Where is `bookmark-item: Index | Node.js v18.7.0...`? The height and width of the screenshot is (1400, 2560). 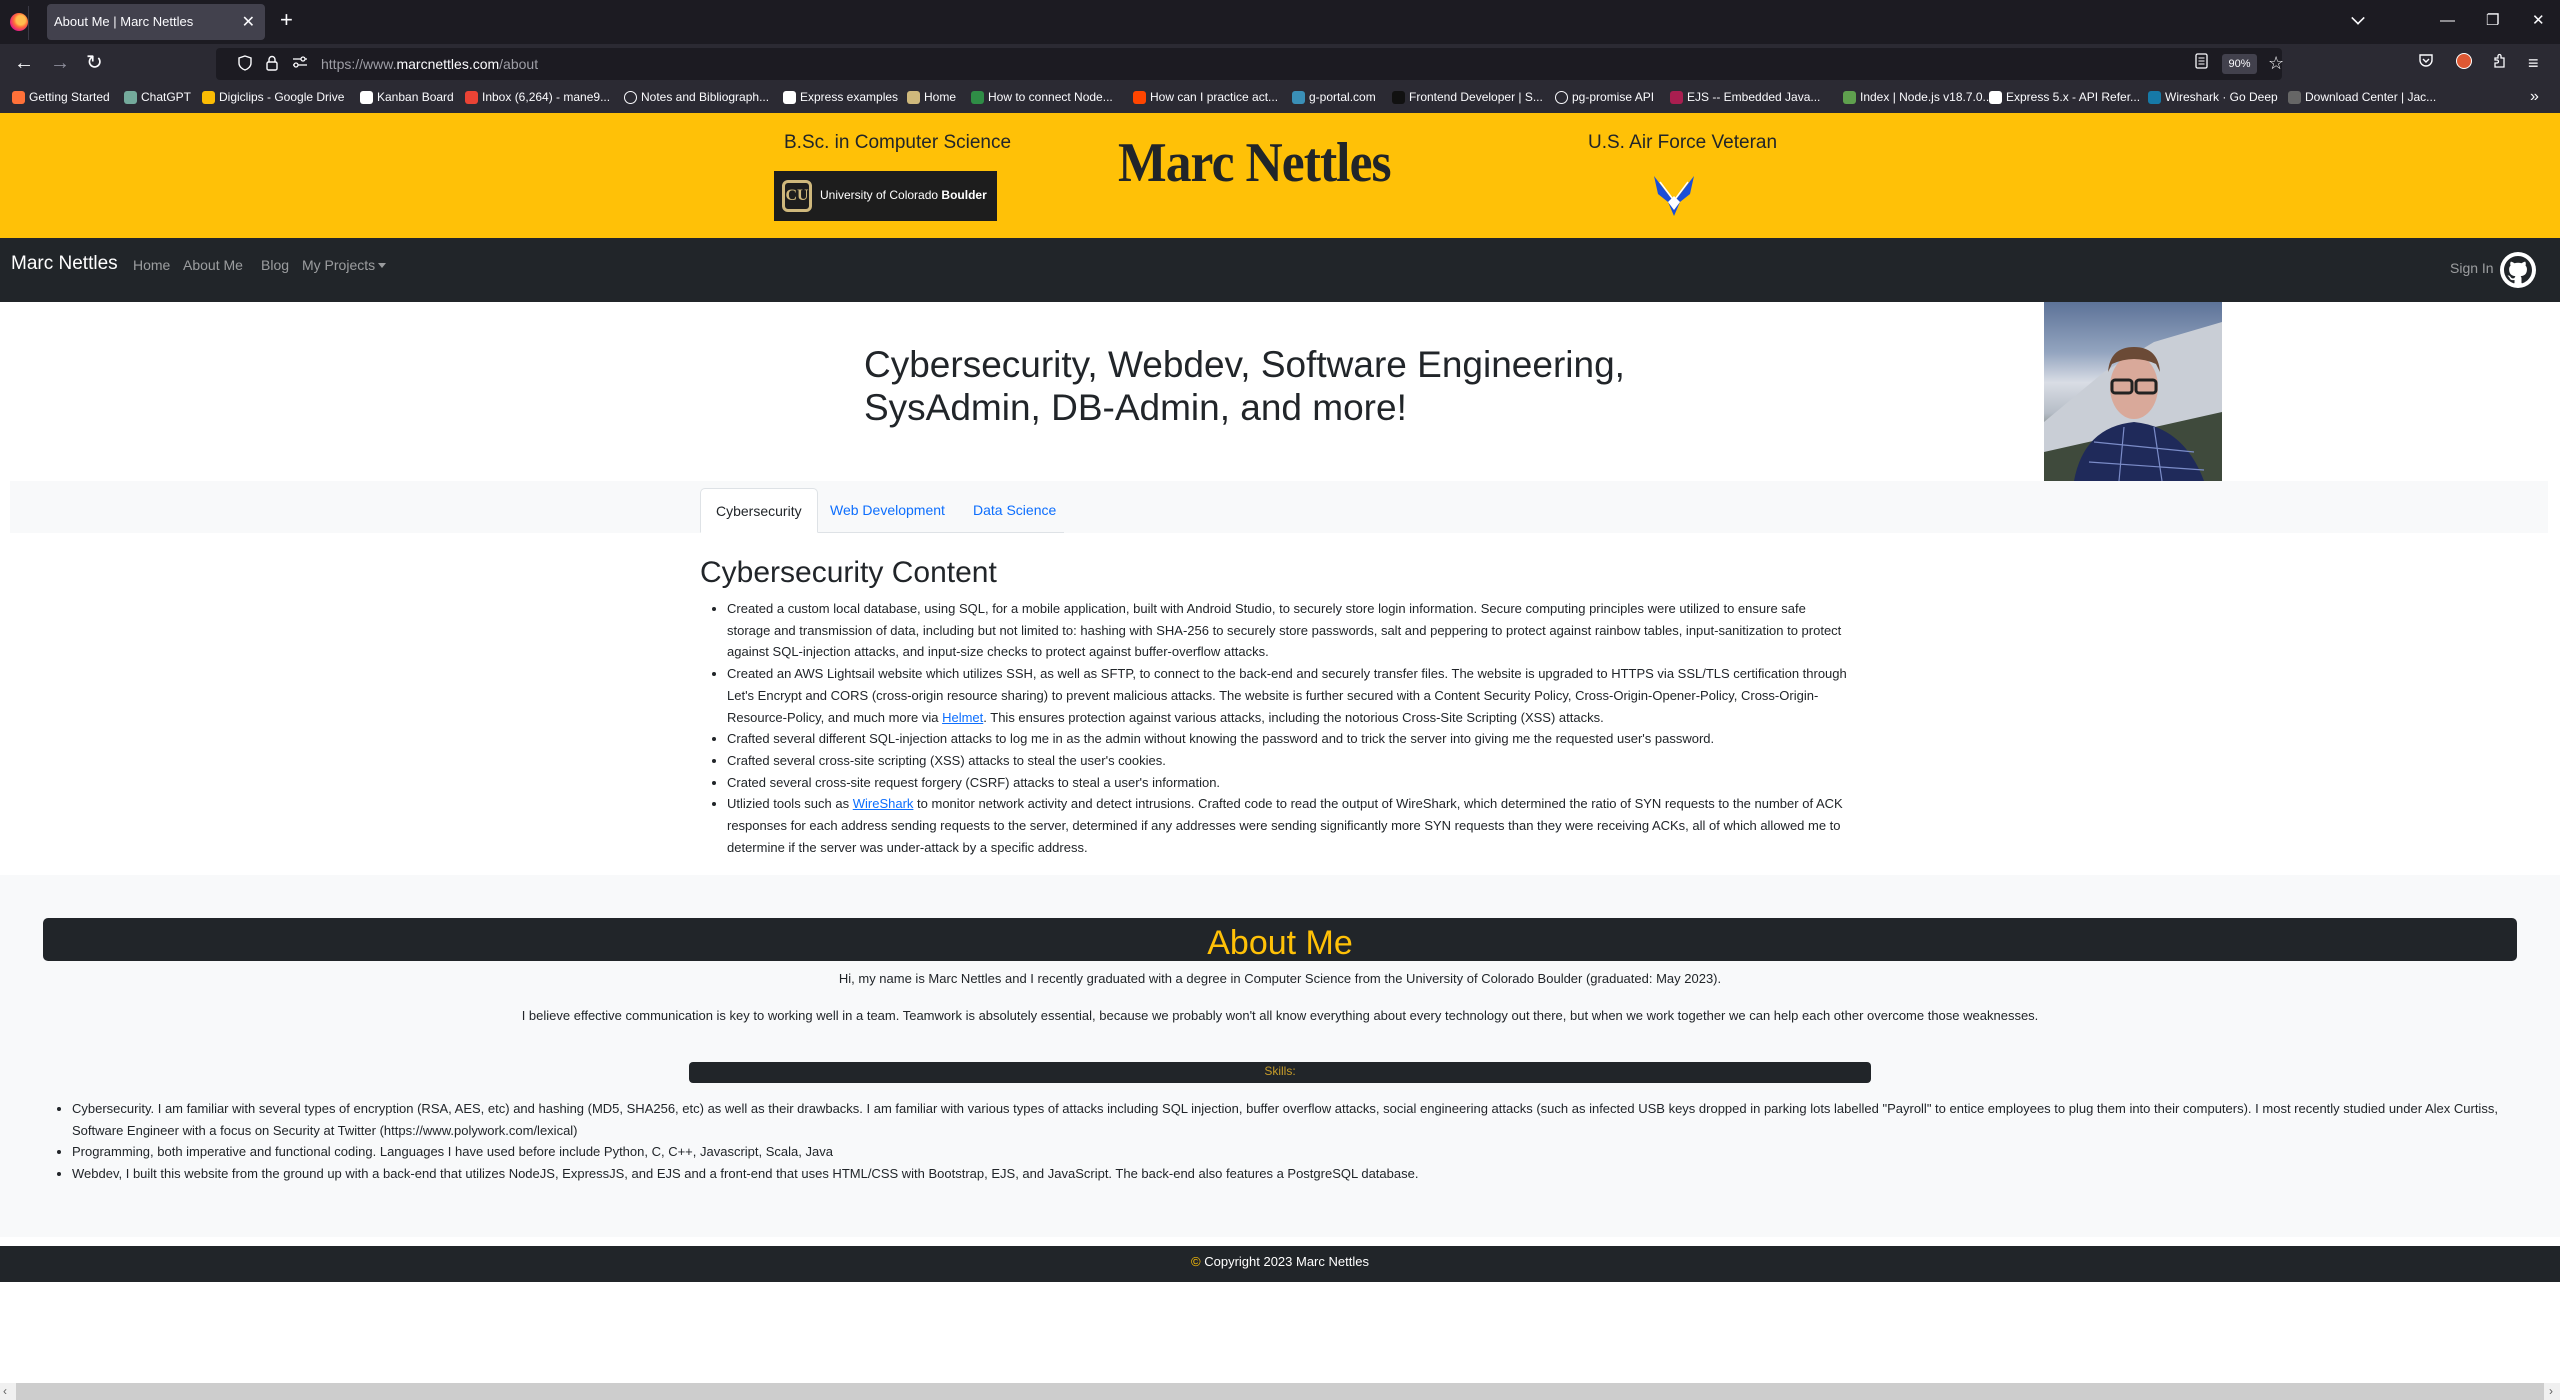
bookmark-item: Index | Node.js v18.7.0... is located at coordinates (1918, 97).